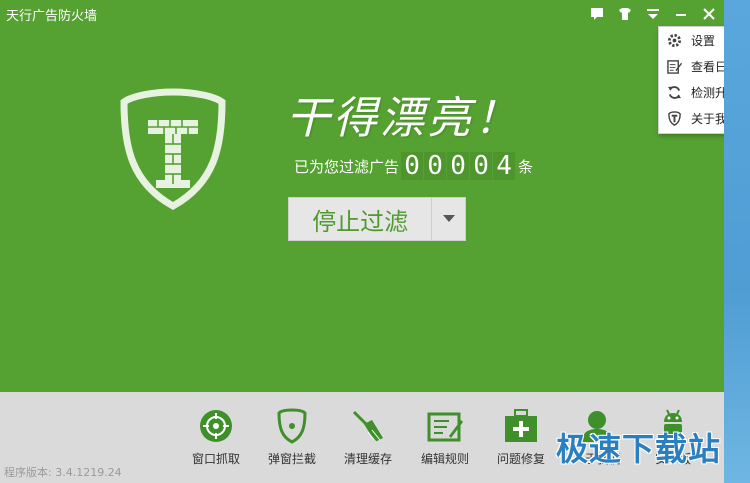 The width and height of the screenshot is (750, 483). I want to click on tool-popup-block: 弹窗拦截, so click(292, 437).